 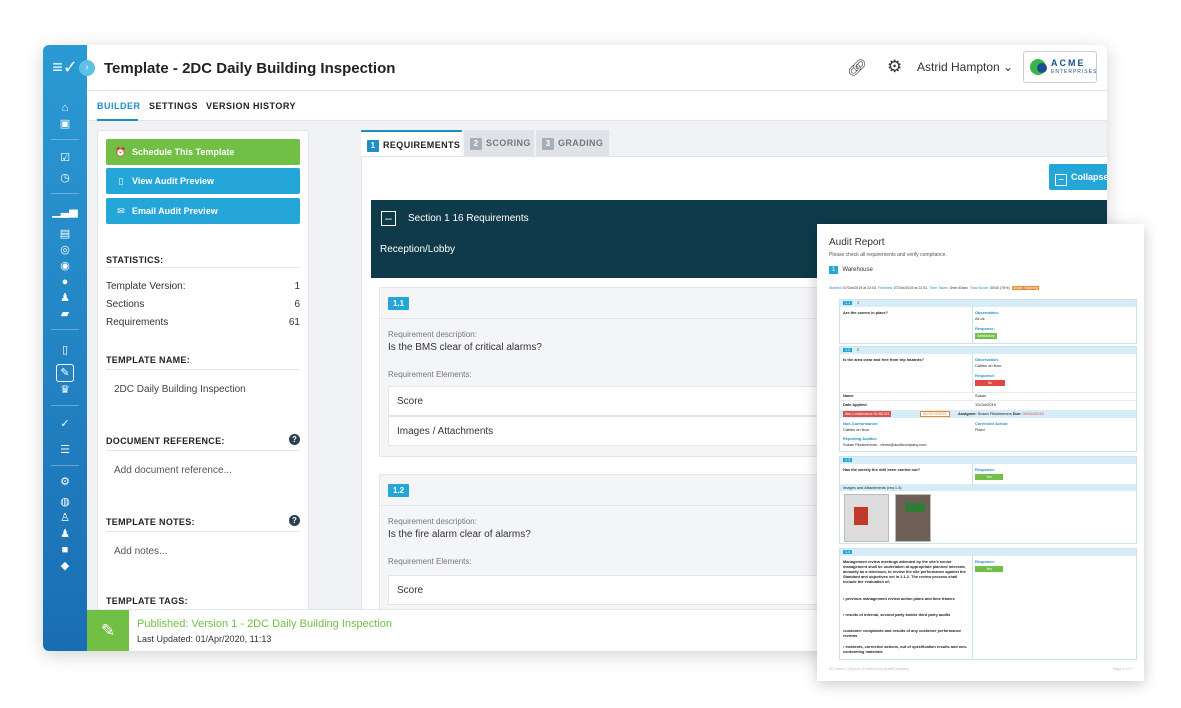 What do you see at coordinates (65, 298) in the screenshot?
I see `users-icon: ♟` at bounding box center [65, 298].